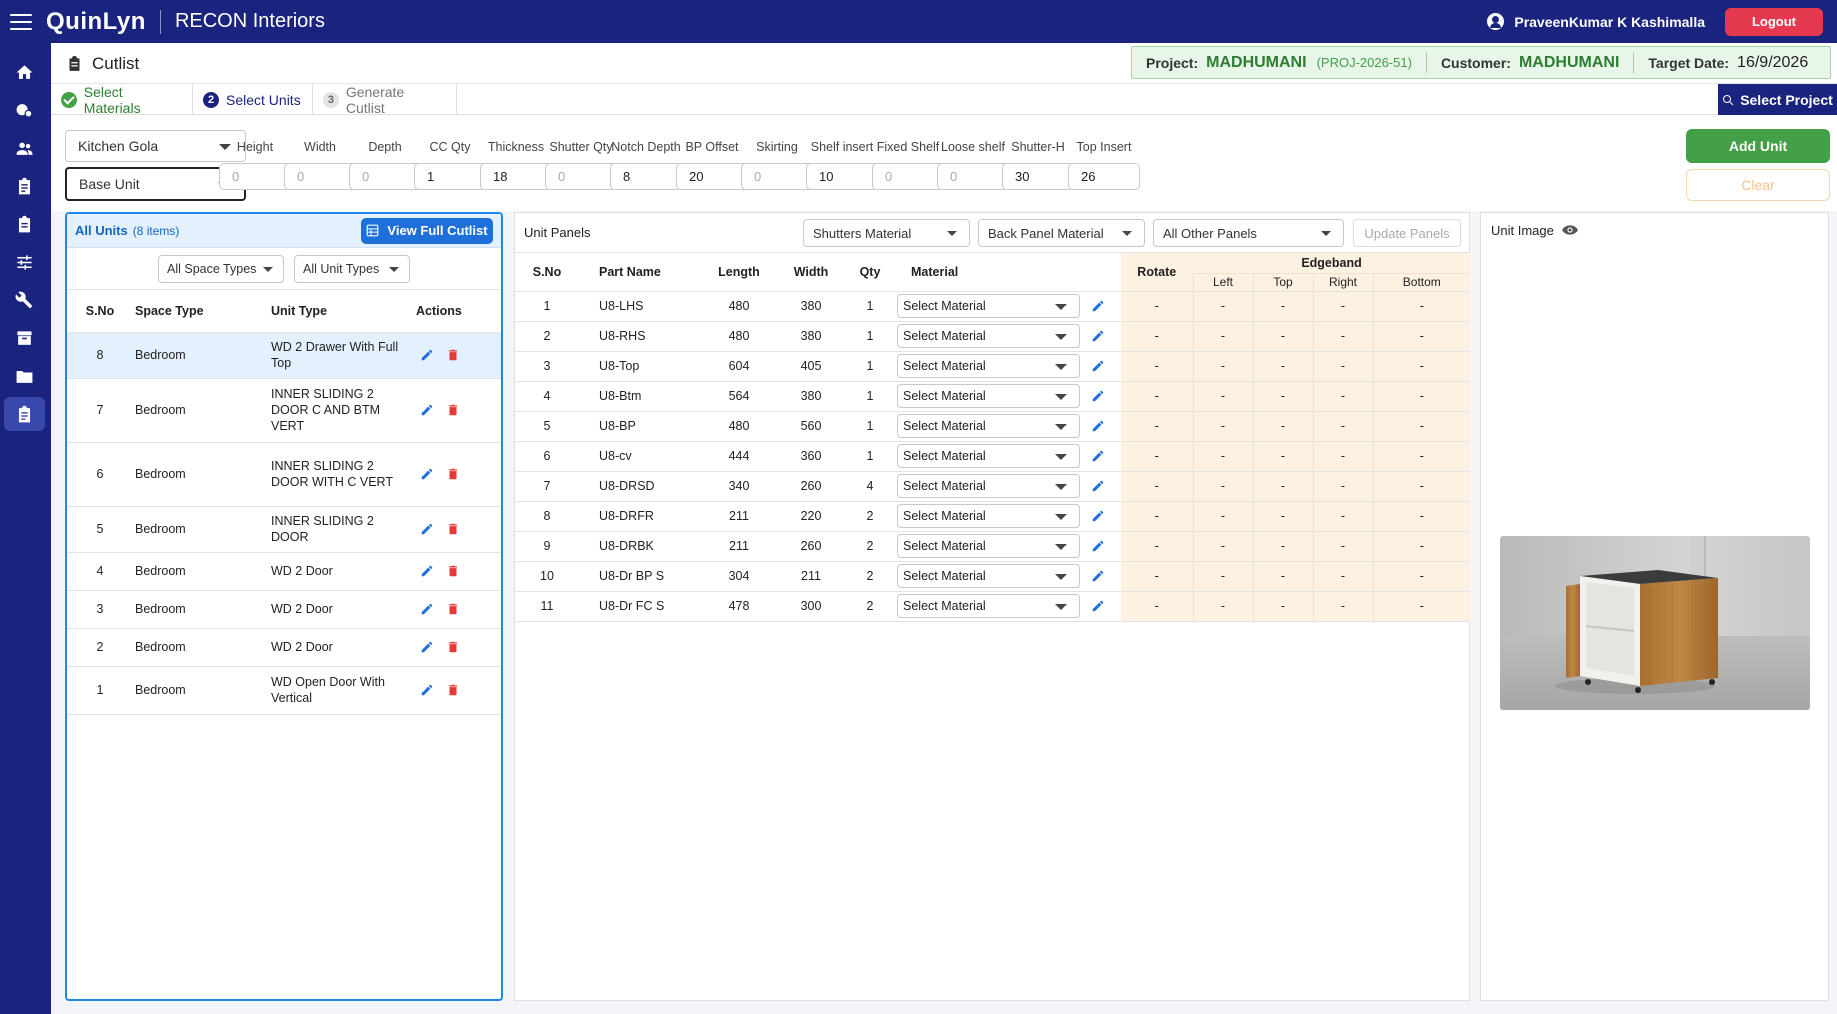 This screenshot has height=1014, width=1837. Describe the element at coordinates (24, 262) in the screenshot. I see `nav-settings` at that location.